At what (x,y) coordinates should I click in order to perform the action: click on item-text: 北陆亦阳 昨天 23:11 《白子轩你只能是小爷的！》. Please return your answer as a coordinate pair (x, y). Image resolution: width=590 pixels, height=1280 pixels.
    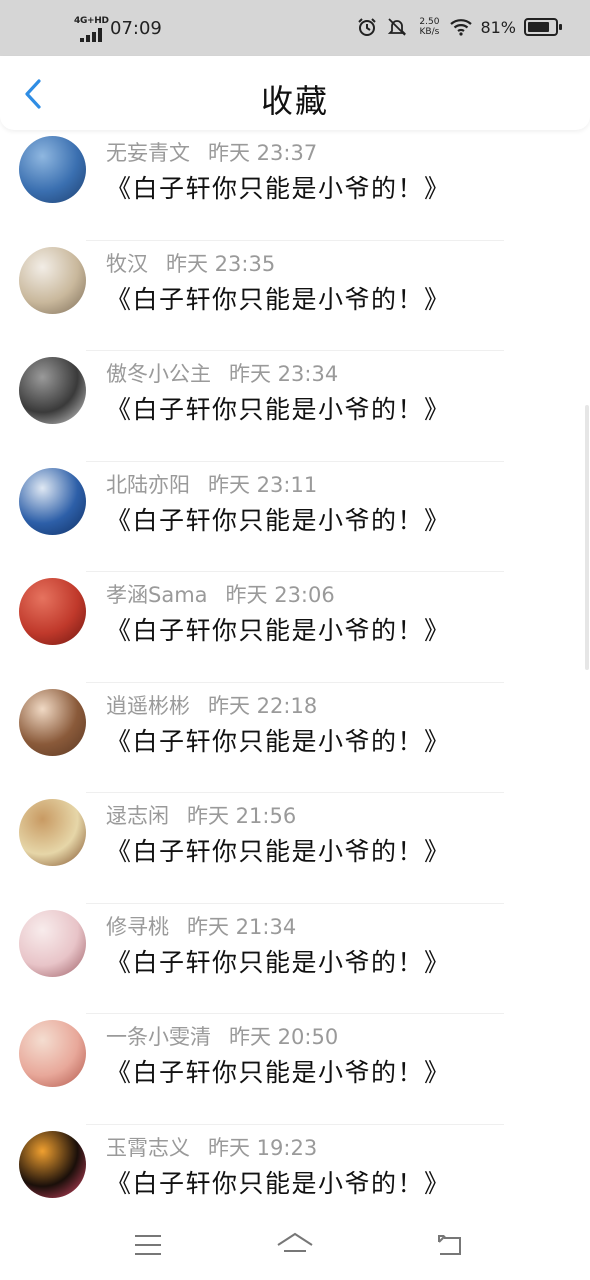
    Looking at the image, I should click on (338, 505).